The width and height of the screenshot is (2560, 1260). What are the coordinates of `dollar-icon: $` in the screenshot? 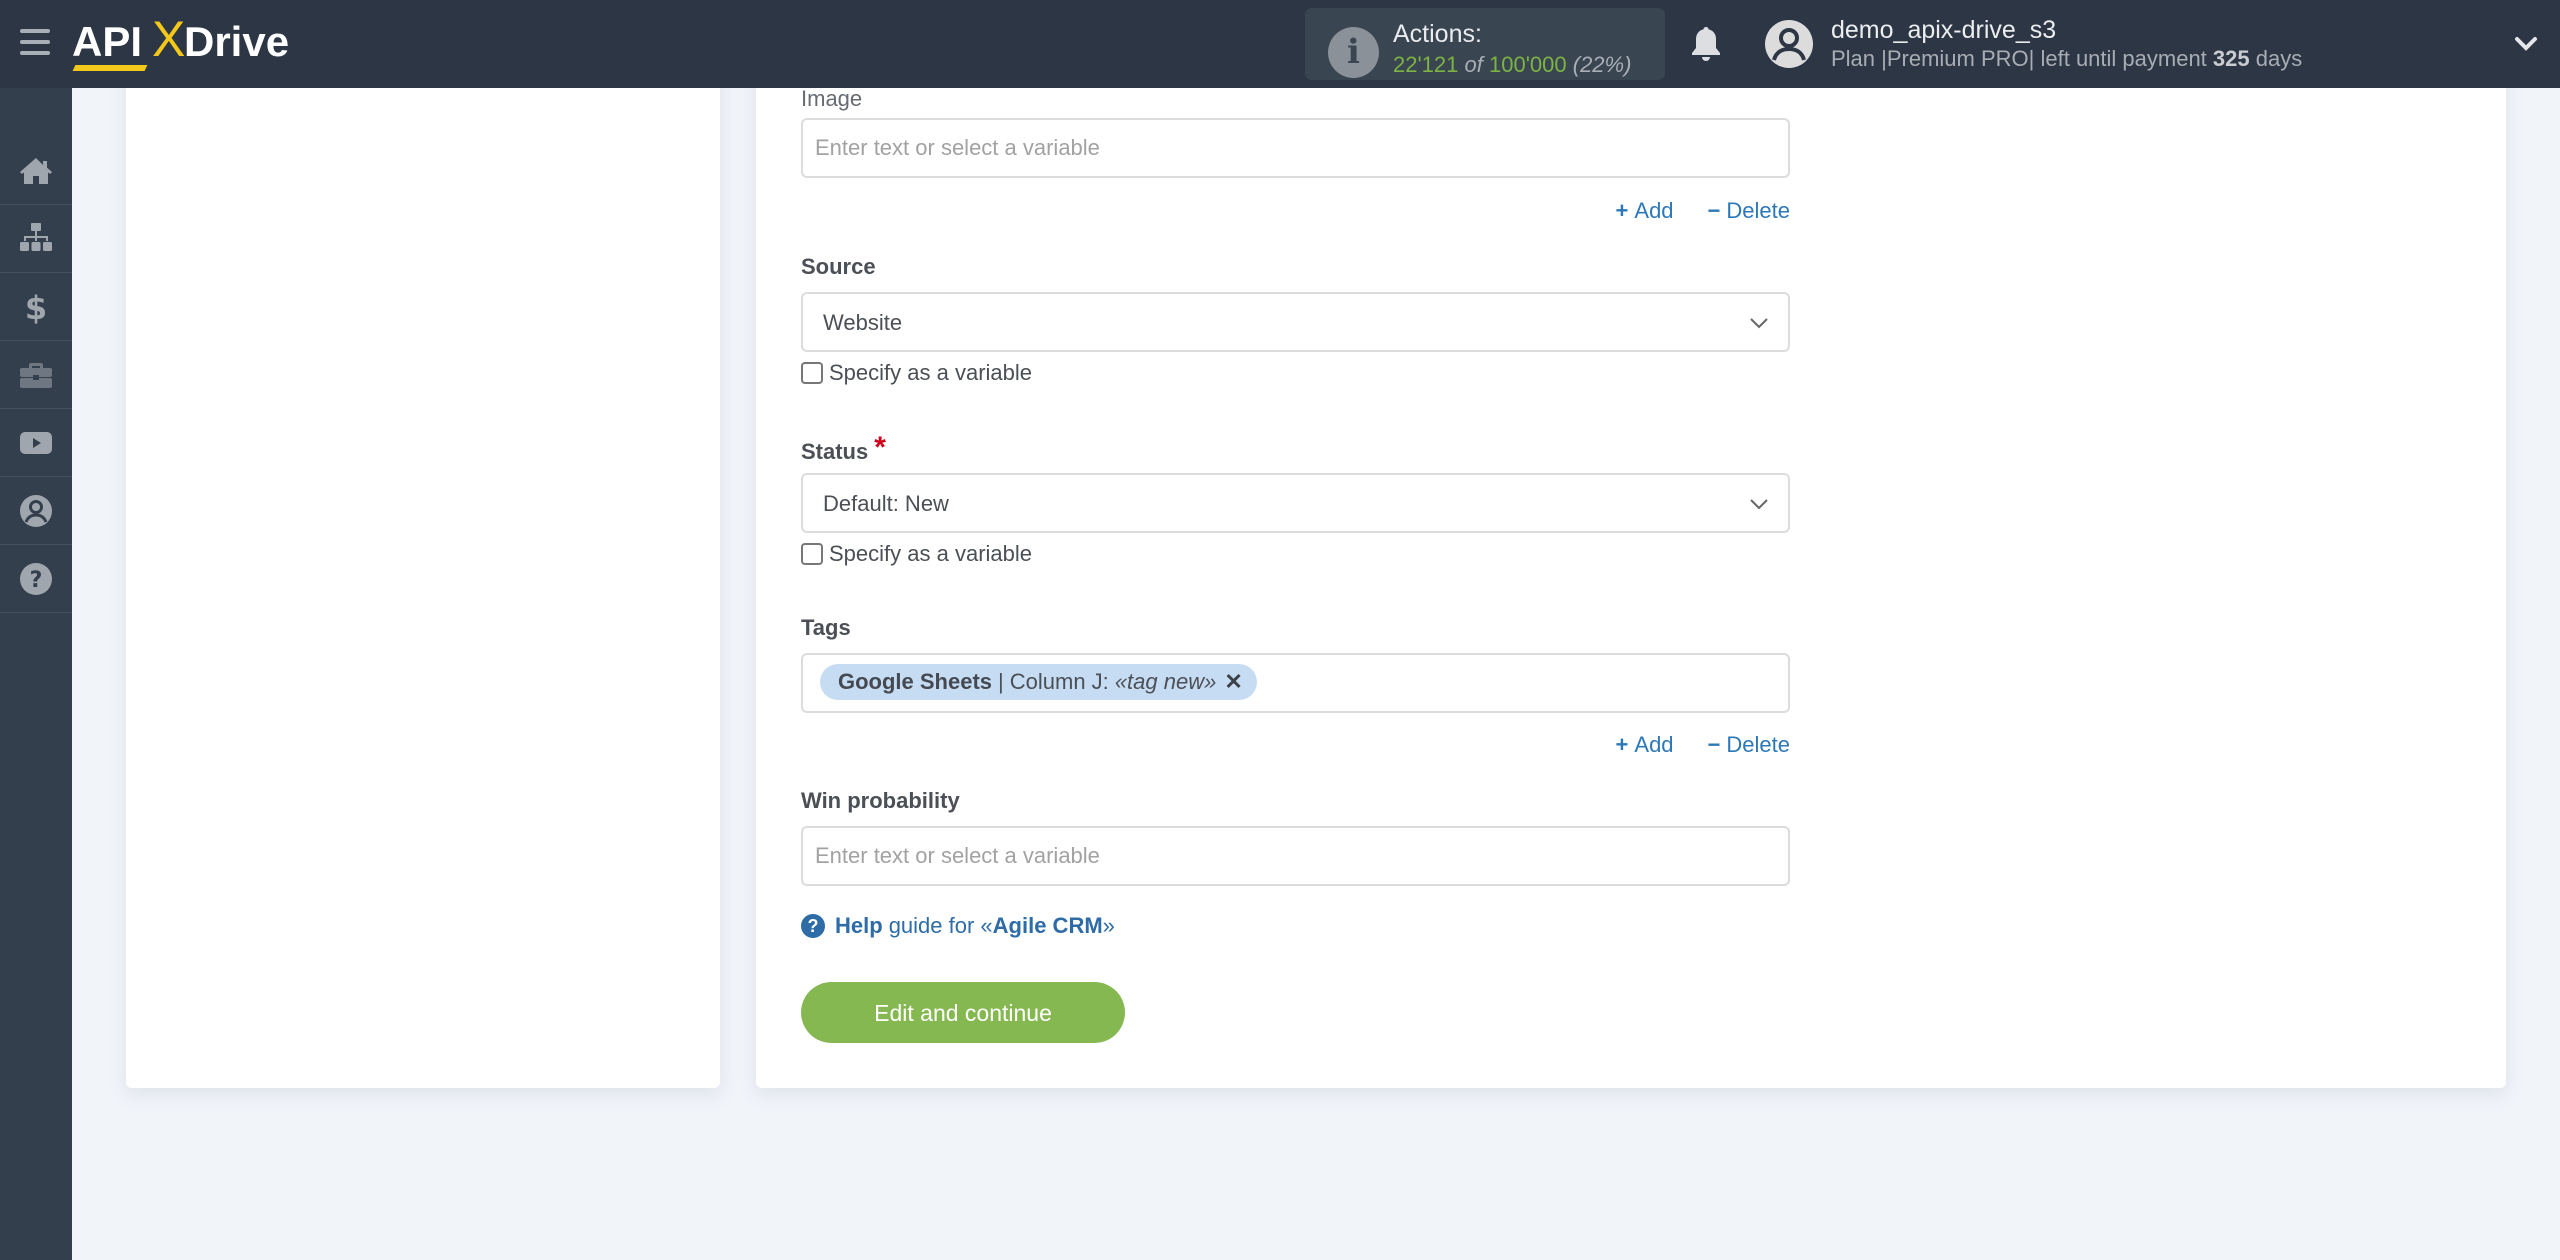 It's located at (36, 307).